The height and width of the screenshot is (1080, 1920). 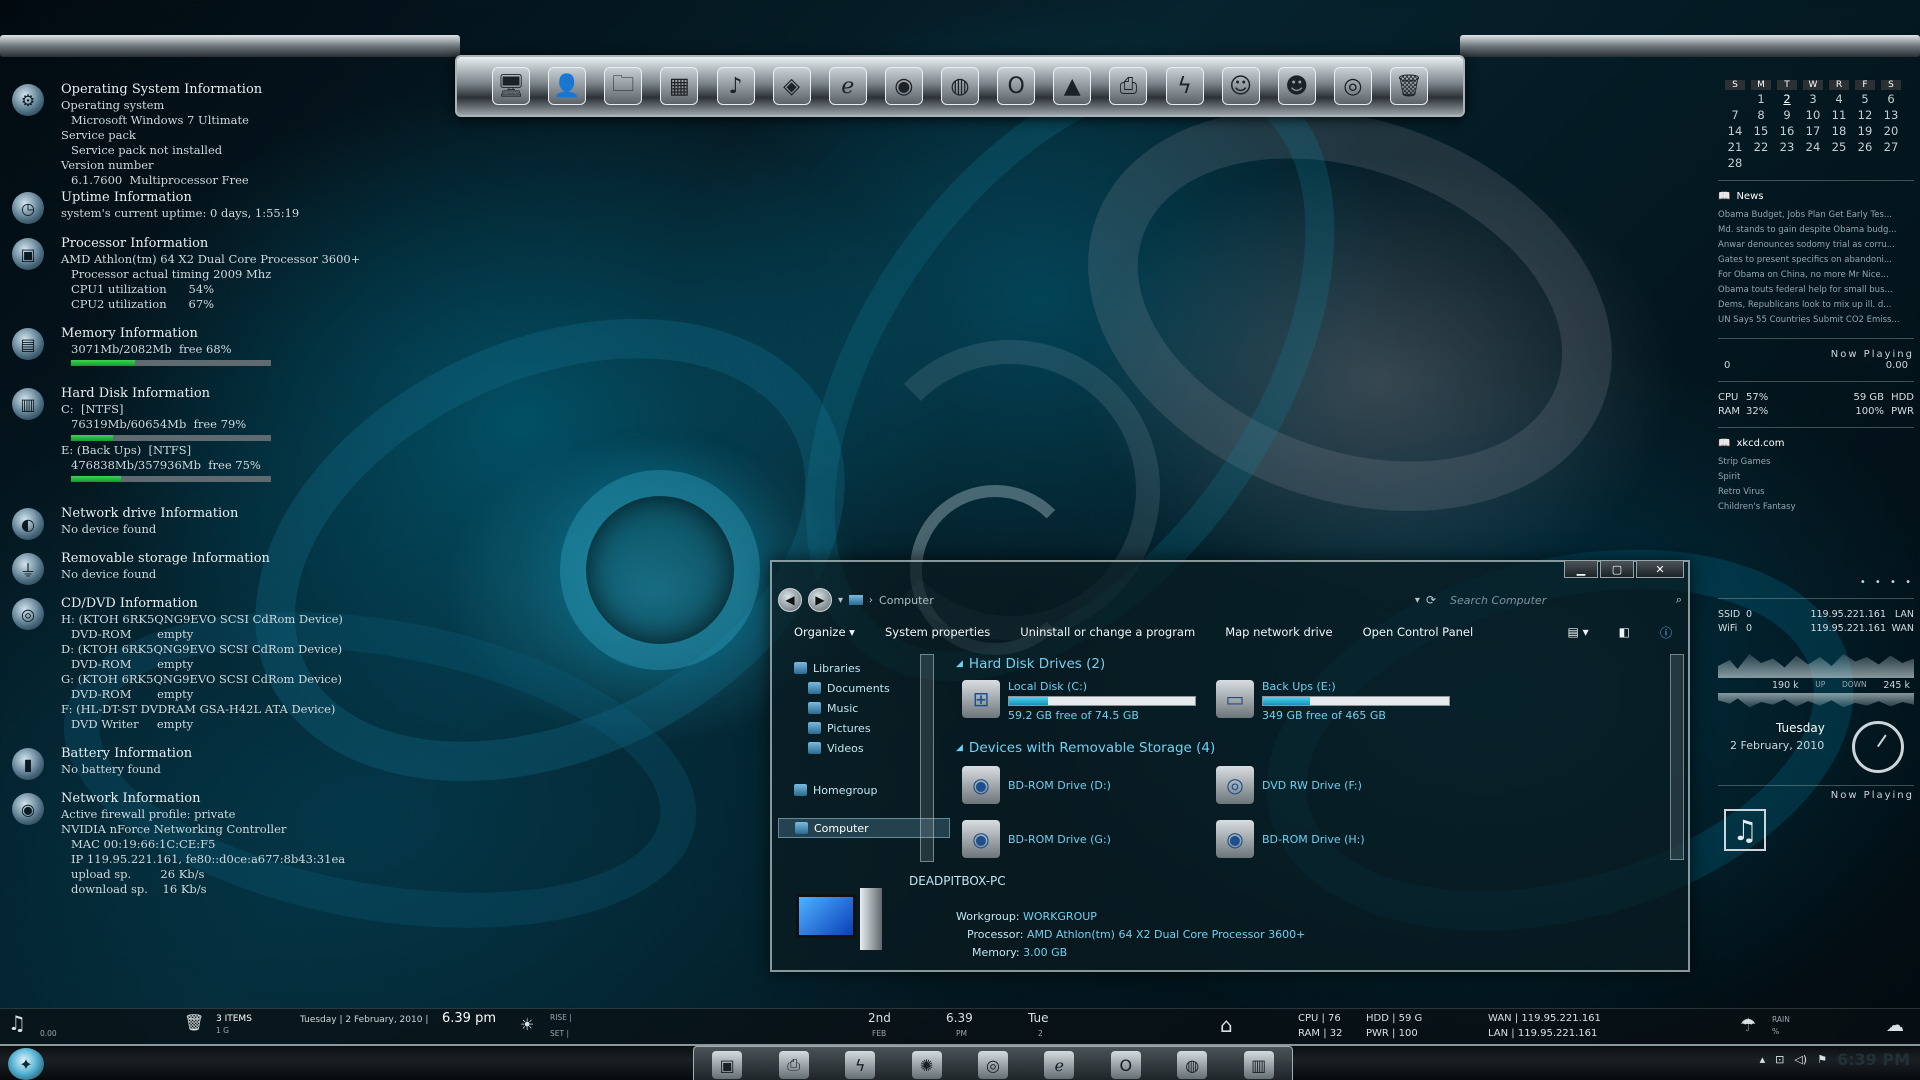 I want to click on calendar-day: 12, so click(x=1865, y=115).